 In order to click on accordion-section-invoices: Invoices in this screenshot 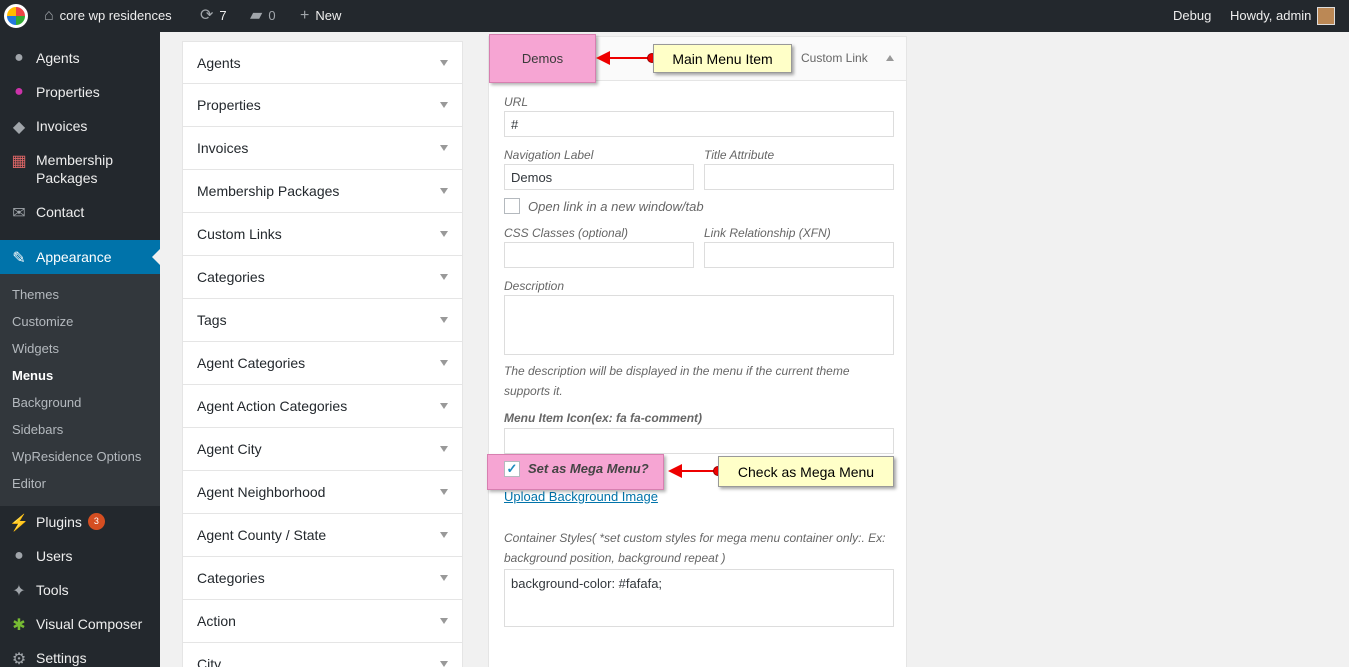, I will do `click(322, 148)`.